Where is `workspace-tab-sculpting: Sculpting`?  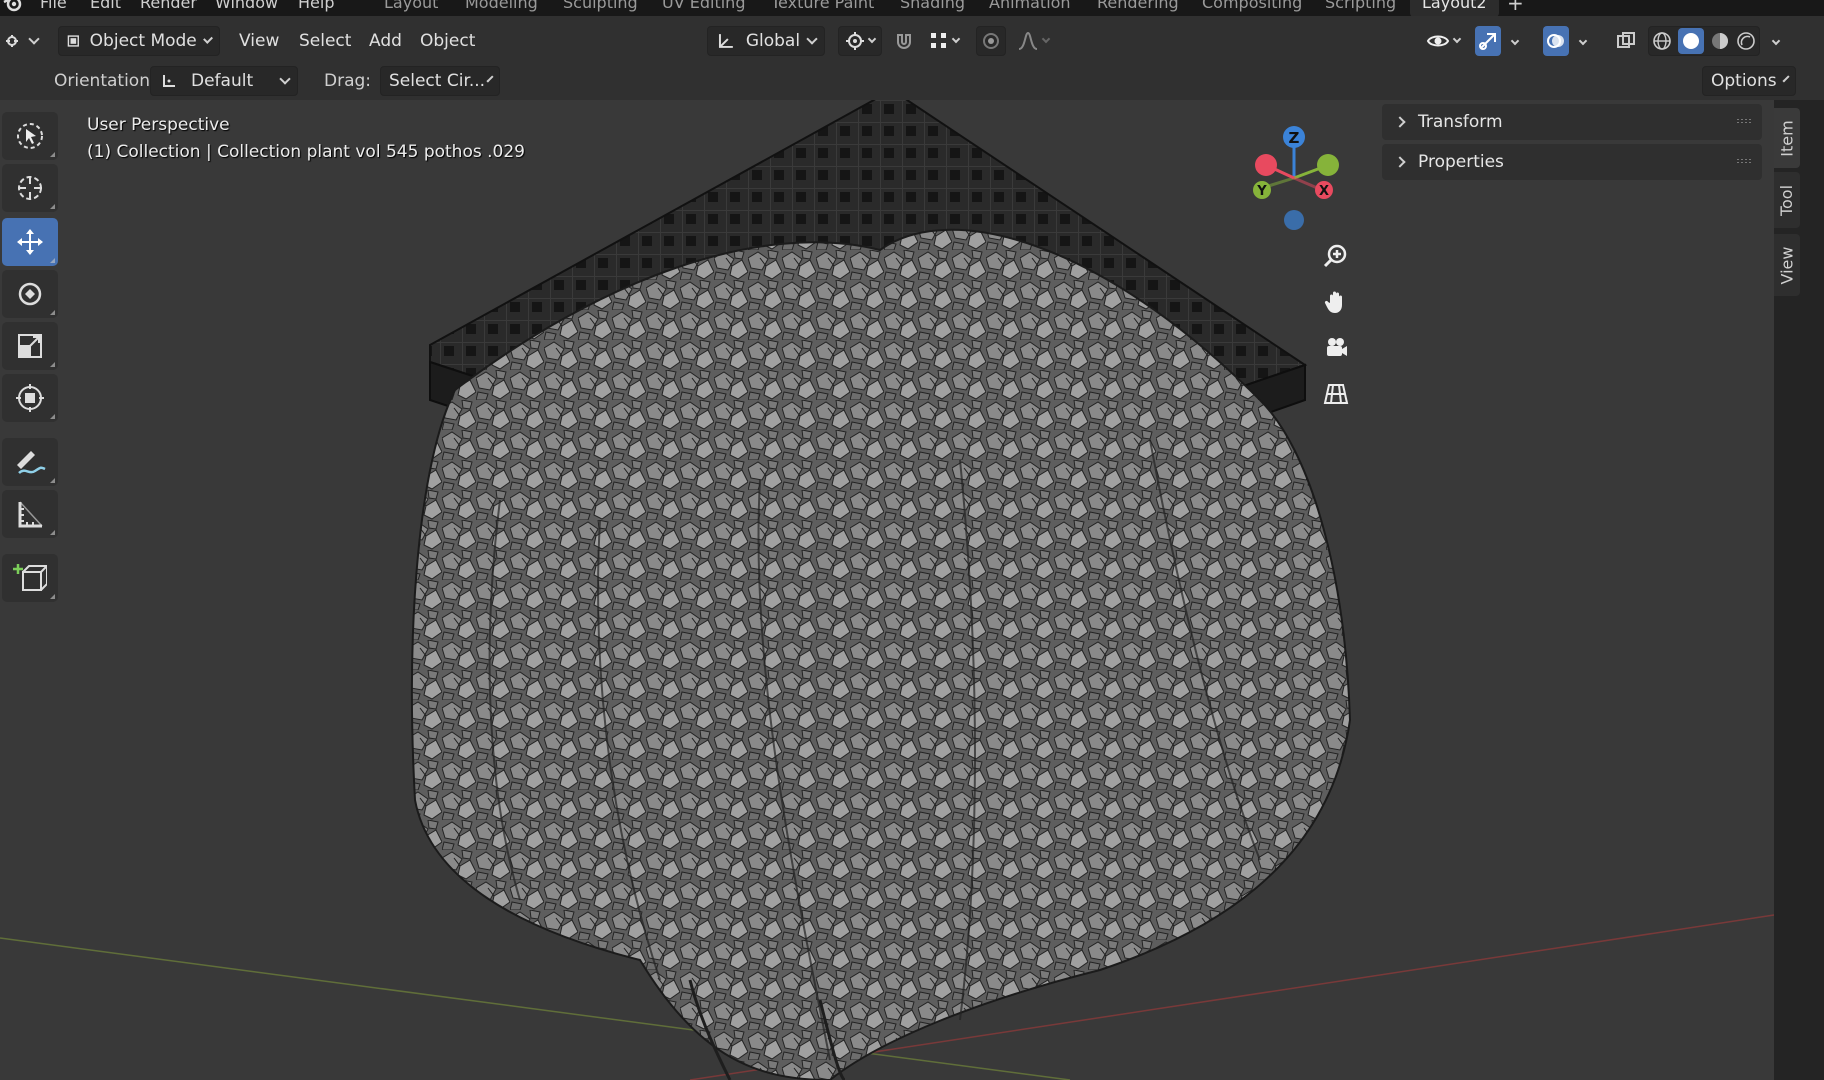
workspace-tab-sculpting: Sculpting is located at coordinates (600, 6).